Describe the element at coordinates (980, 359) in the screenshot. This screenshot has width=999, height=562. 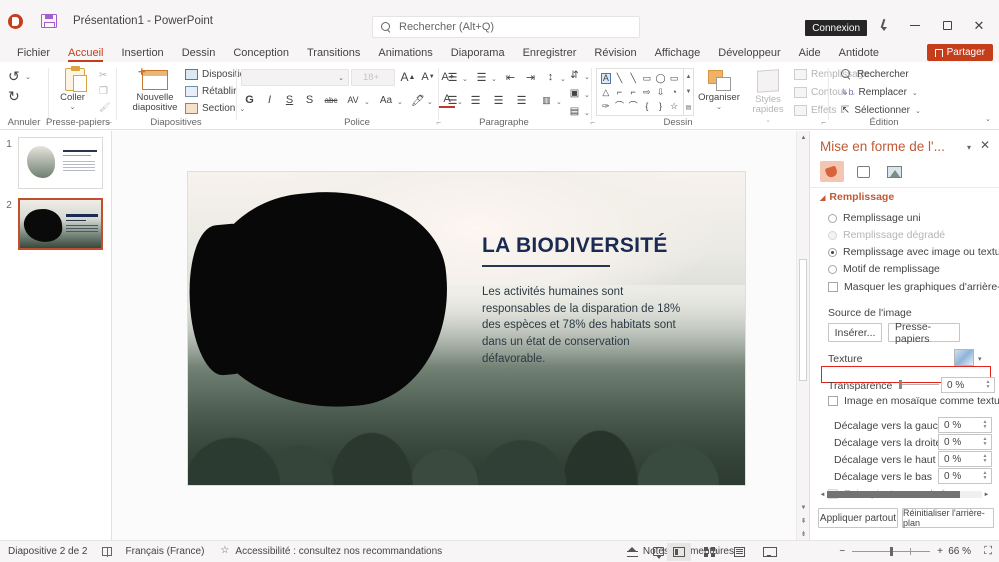
I see `texture-caret-icon: ▾` at that location.